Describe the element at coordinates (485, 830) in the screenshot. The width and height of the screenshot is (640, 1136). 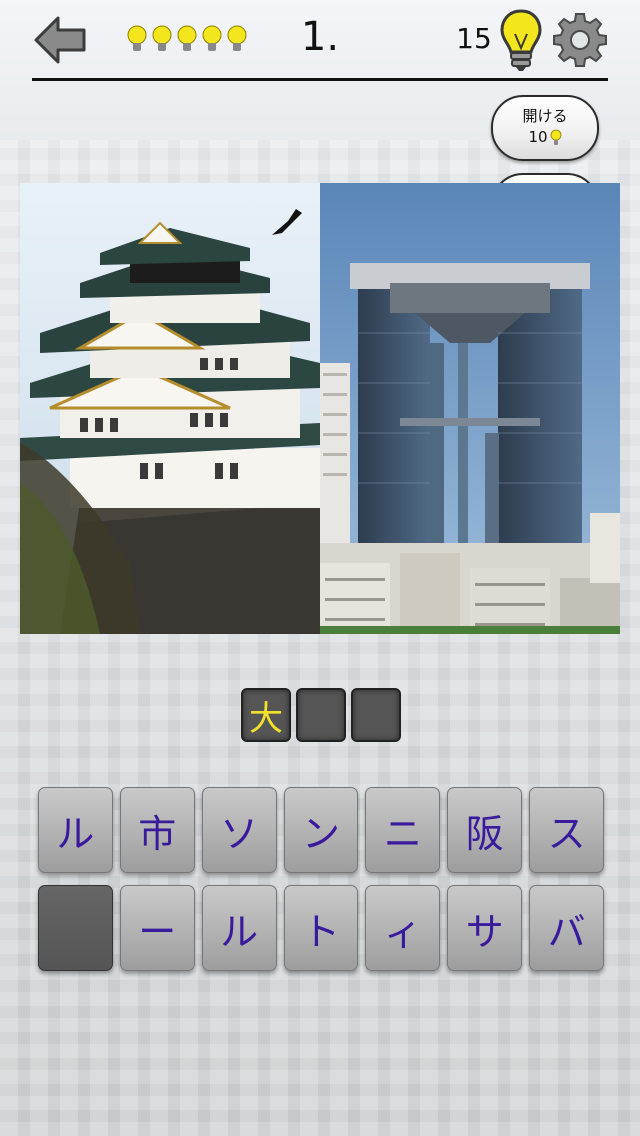
I see `letter-key: 阪` at that location.